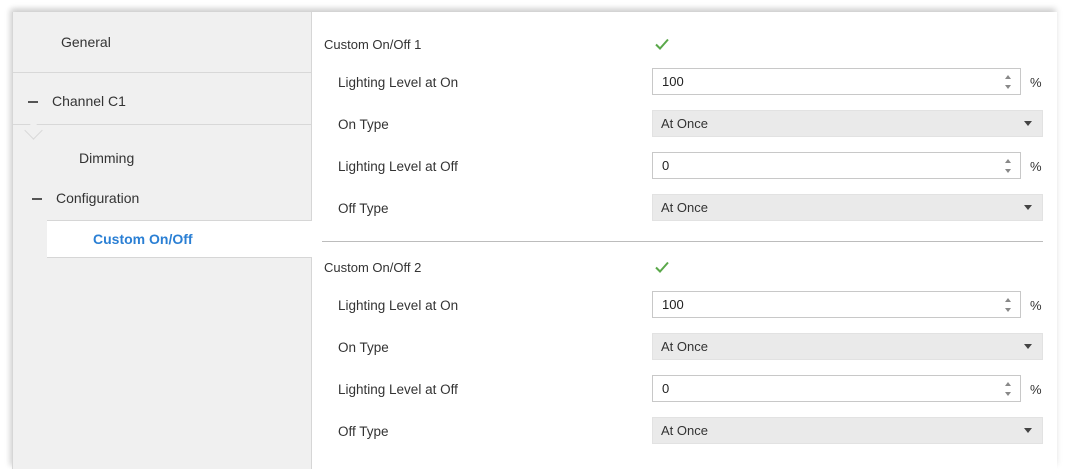 The image size is (1068, 469). I want to click on sidebar-item-label: Configuration, so click(98, 198).